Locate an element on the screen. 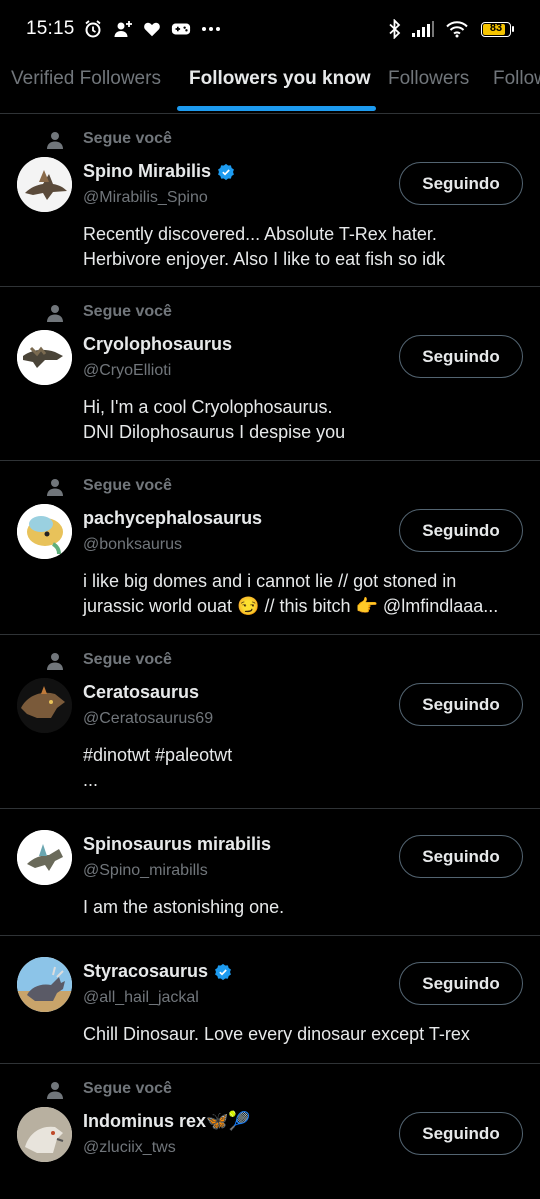  user-name: Ceratosaurus is located at coordinates (141, 692).